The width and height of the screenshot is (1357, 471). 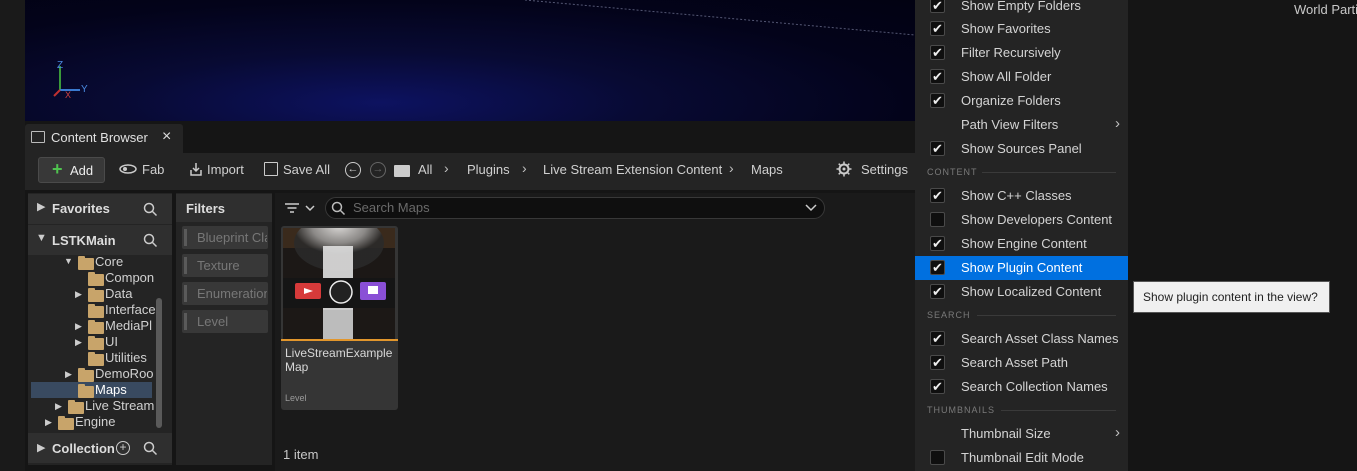 I want to click on menu-item-search-asset-class-names: ✔ Search Asset Class Names, so click(x=1021, y=339).